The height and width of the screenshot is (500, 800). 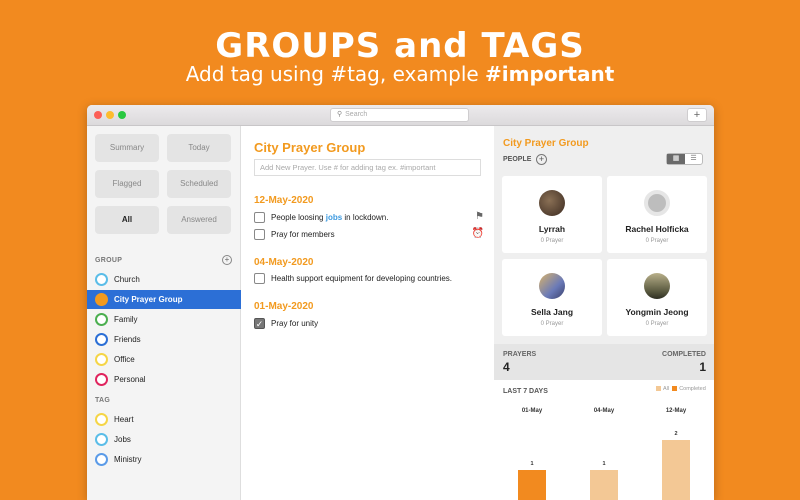 I want to click on grid-view-icon: ▦, so click(x=676, y=159).